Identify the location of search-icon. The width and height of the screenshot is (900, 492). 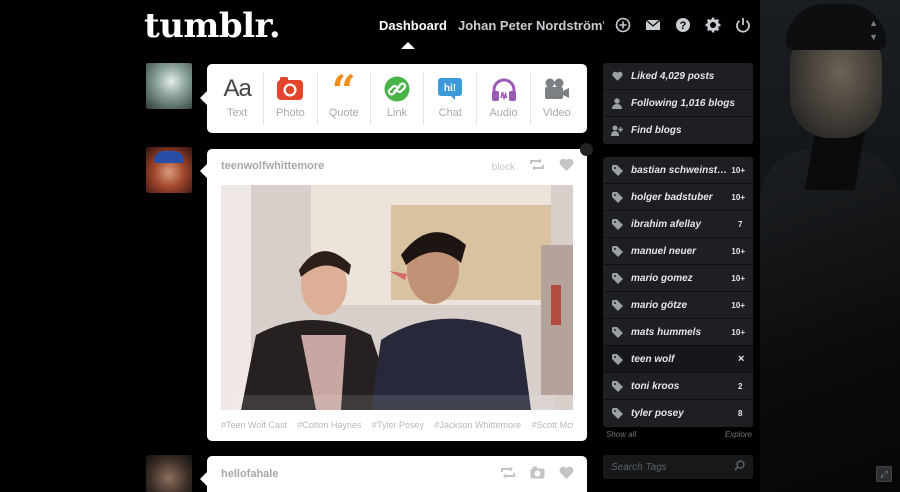
(739, 467).